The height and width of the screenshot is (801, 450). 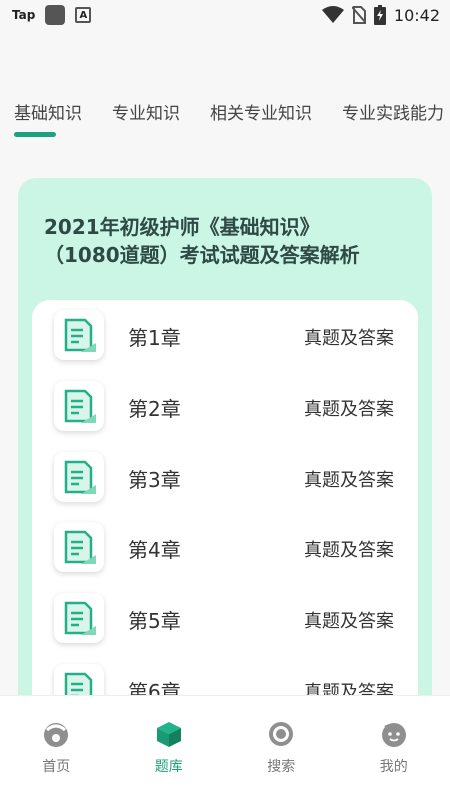 What do you see at coordinates (154, 548) in the screenshot?
I see `chapter-label: 第4章` at bounding box center [154, 548].